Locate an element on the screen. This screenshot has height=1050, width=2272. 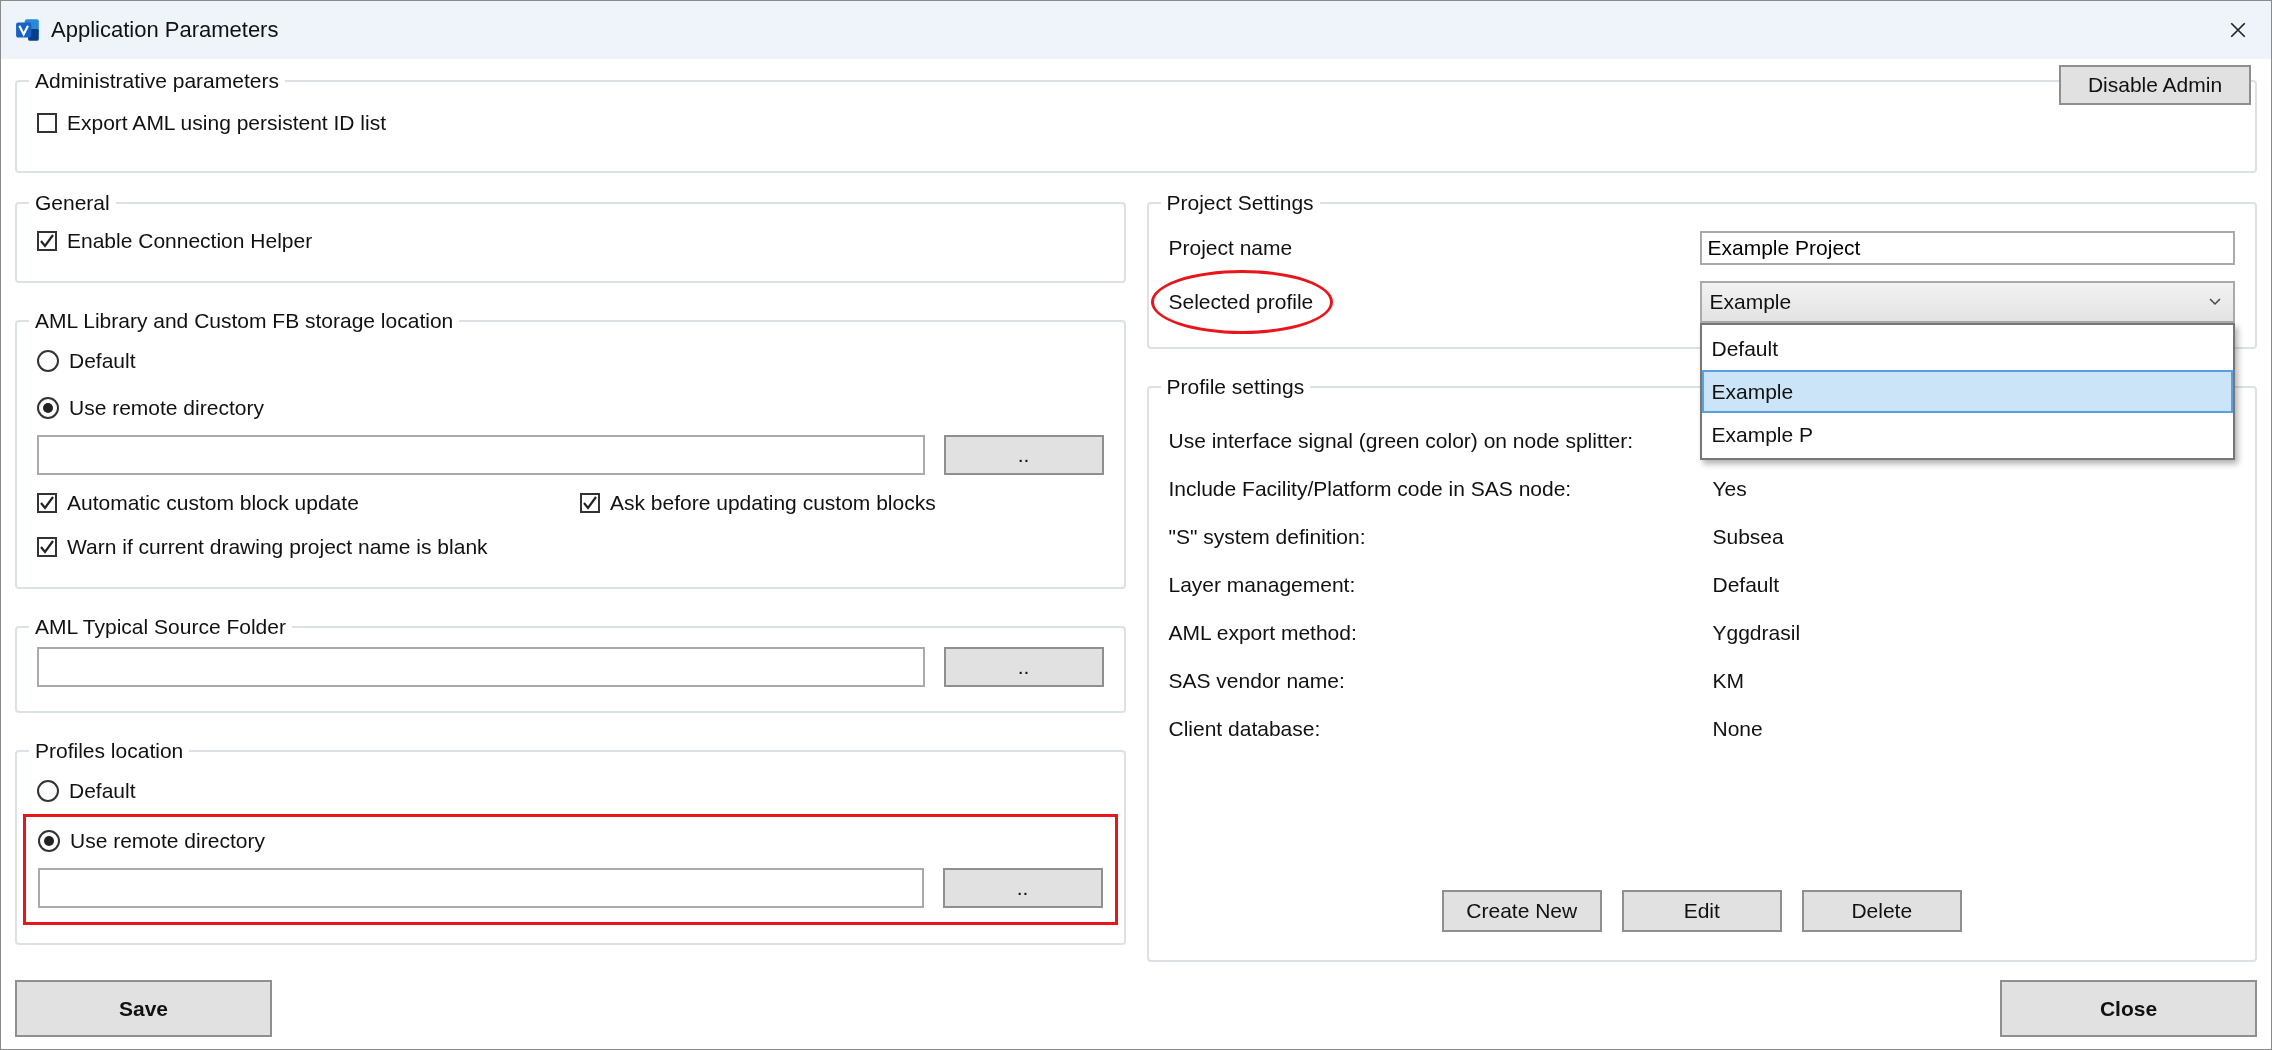
setting-value: KM is located at coordinates (1728, 681).